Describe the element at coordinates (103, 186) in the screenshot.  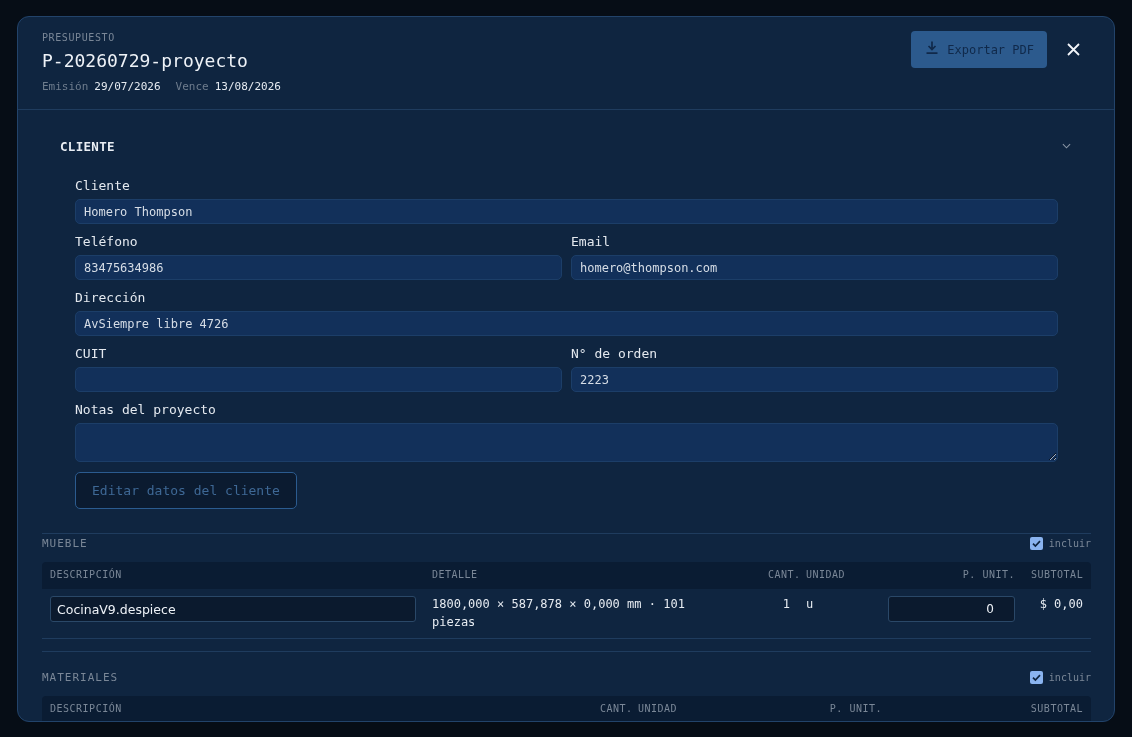
I see `field-label: Cliente` at that location.